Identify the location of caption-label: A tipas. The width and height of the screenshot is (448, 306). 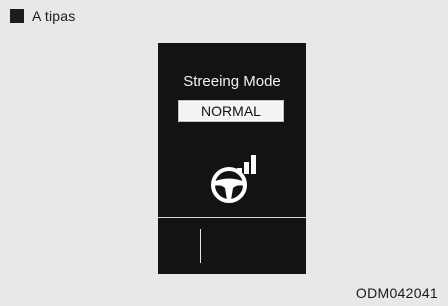
(54, 16).